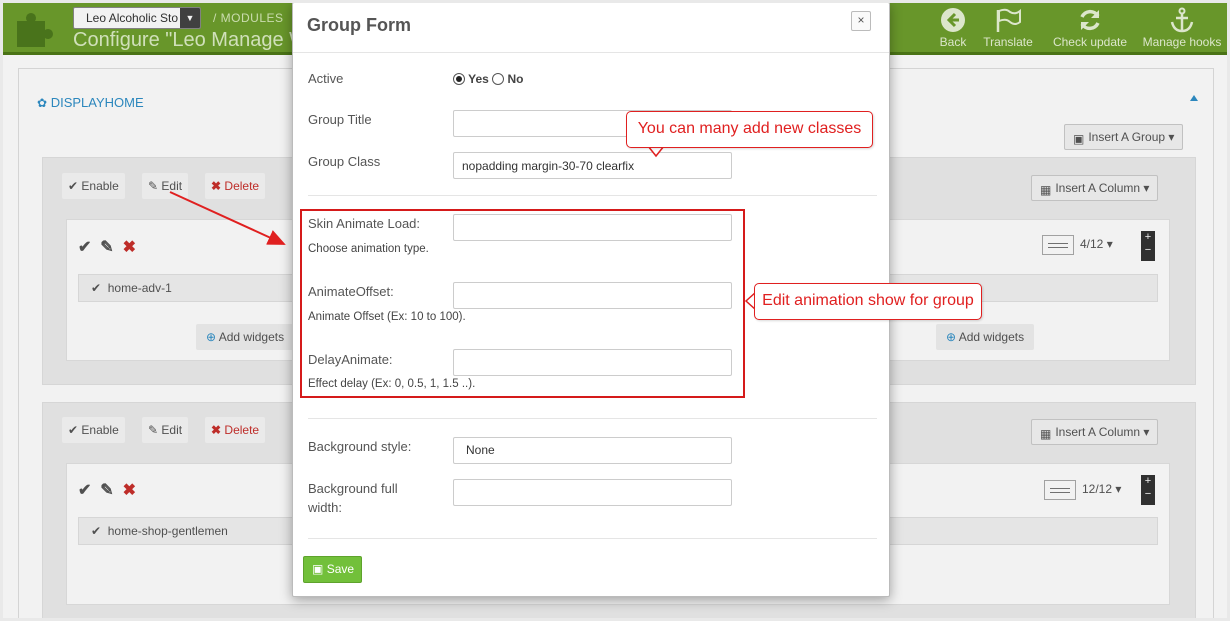  Describe the element at coordinates (868, 301) in the screenshot. I see `animation-callout: Edit animation show for group` at that location.